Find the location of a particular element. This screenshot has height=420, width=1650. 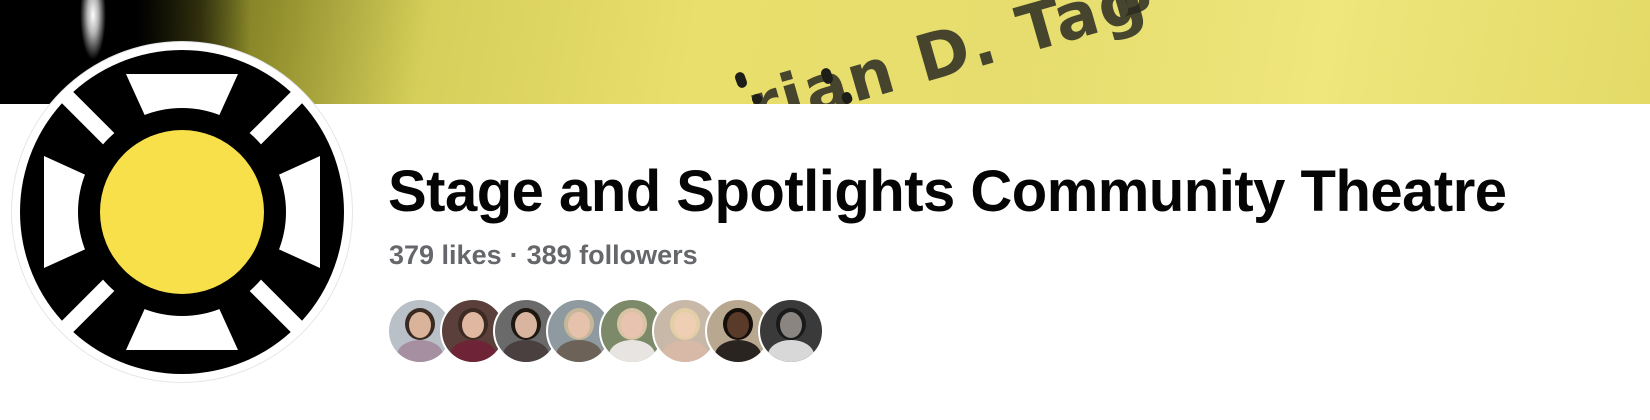

cover-text-fragment: rian D. Tag is located at coordinates (947, 52).